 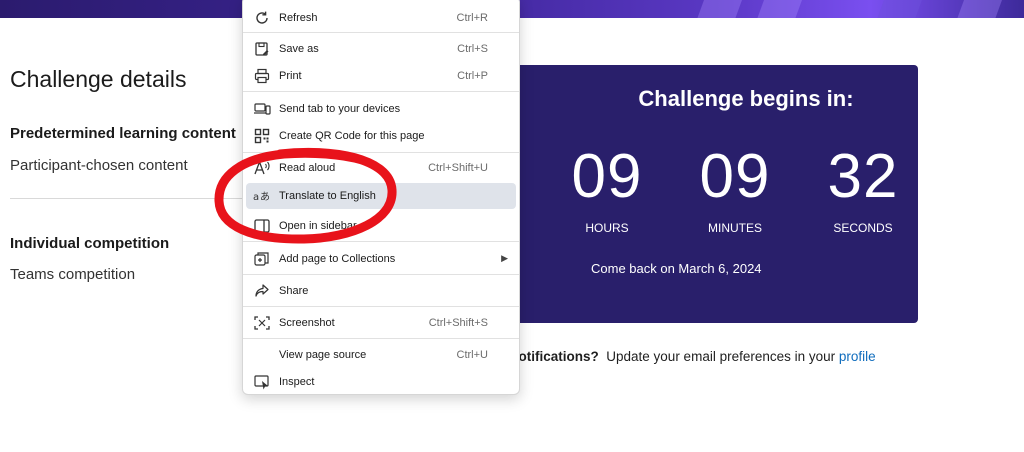 What do you see at coordinates (262, 49) in the screenshot?
I see `save-as-icon` at bounding box center [262, 49].